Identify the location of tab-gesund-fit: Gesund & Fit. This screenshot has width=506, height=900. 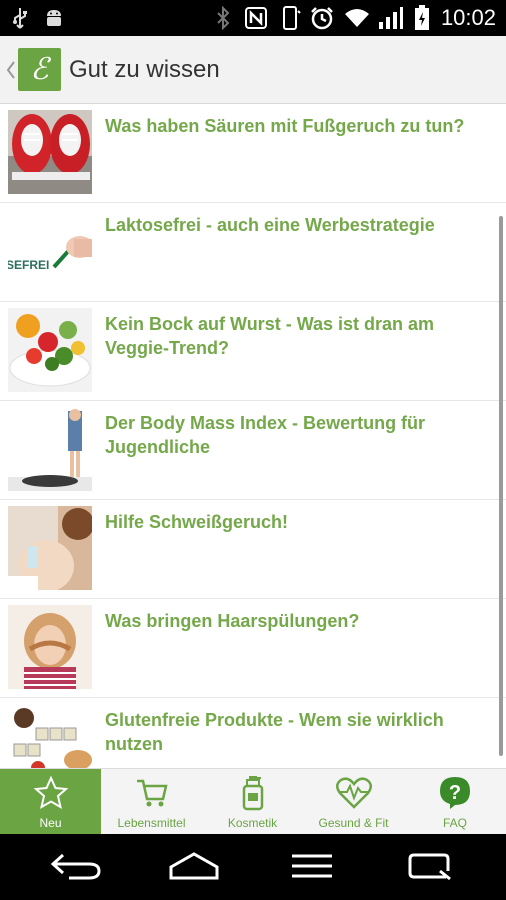
(353, 802).